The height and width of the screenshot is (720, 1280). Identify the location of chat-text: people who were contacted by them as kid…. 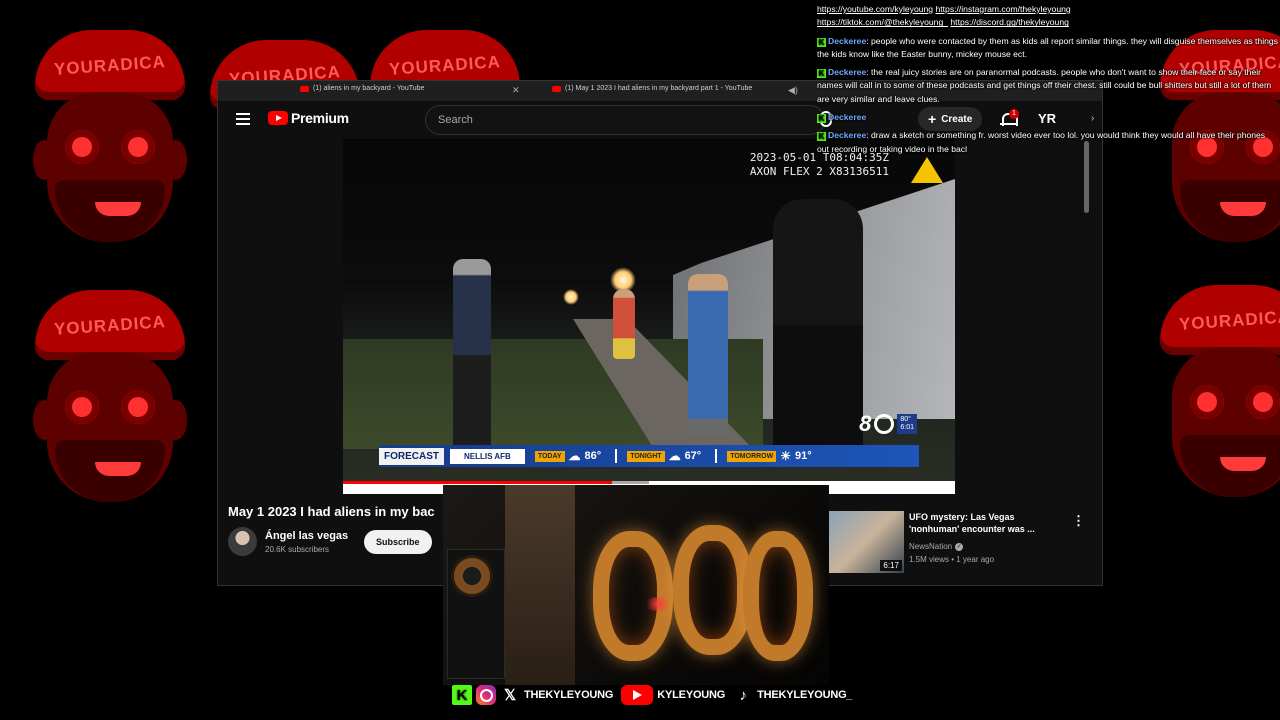
(1047, 47).